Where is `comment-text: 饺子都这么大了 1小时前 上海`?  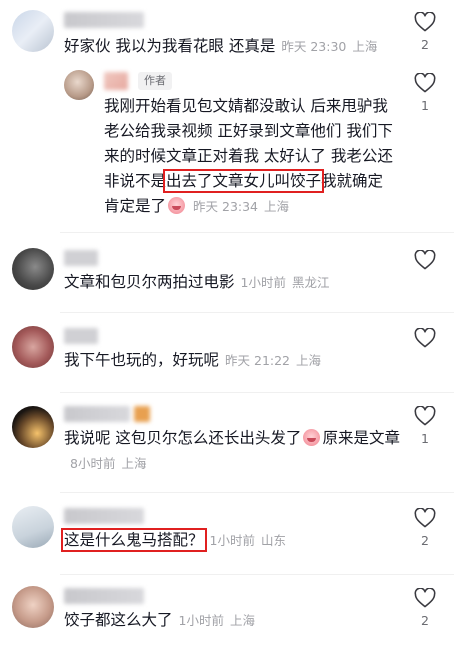
comment-text: 饺子都这么大了 1小时前 上海 is located at coordinates (229, 620).